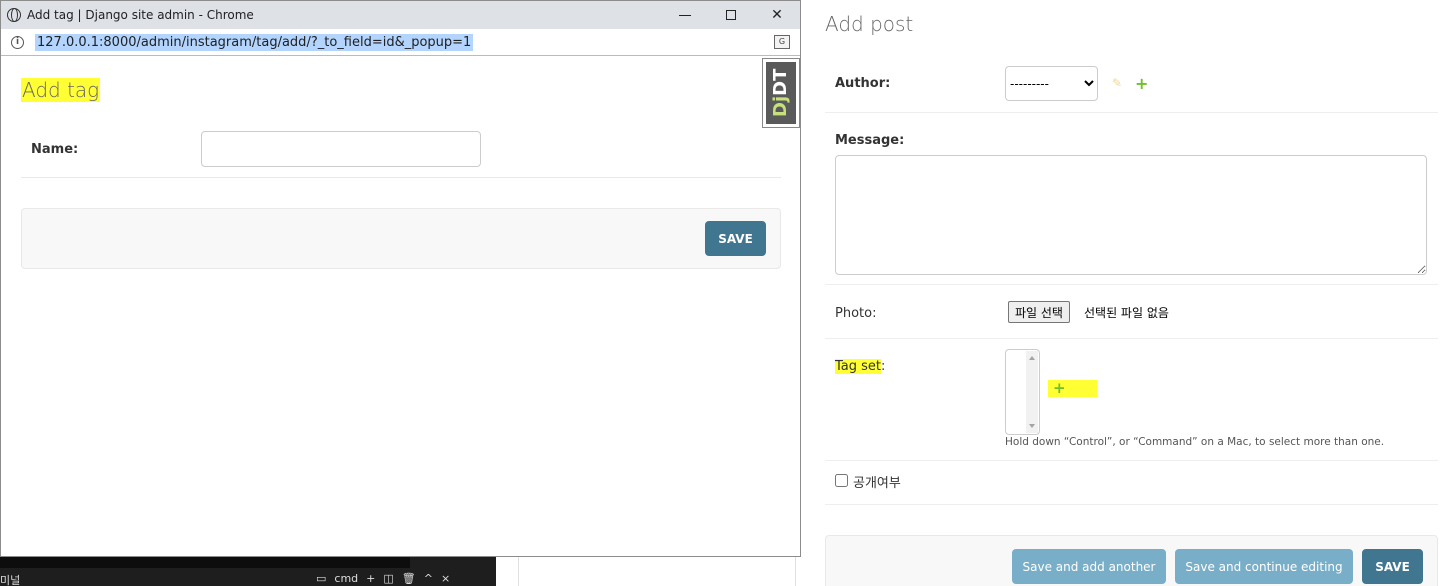  I want to click on globe-icon, so click(14, 15).